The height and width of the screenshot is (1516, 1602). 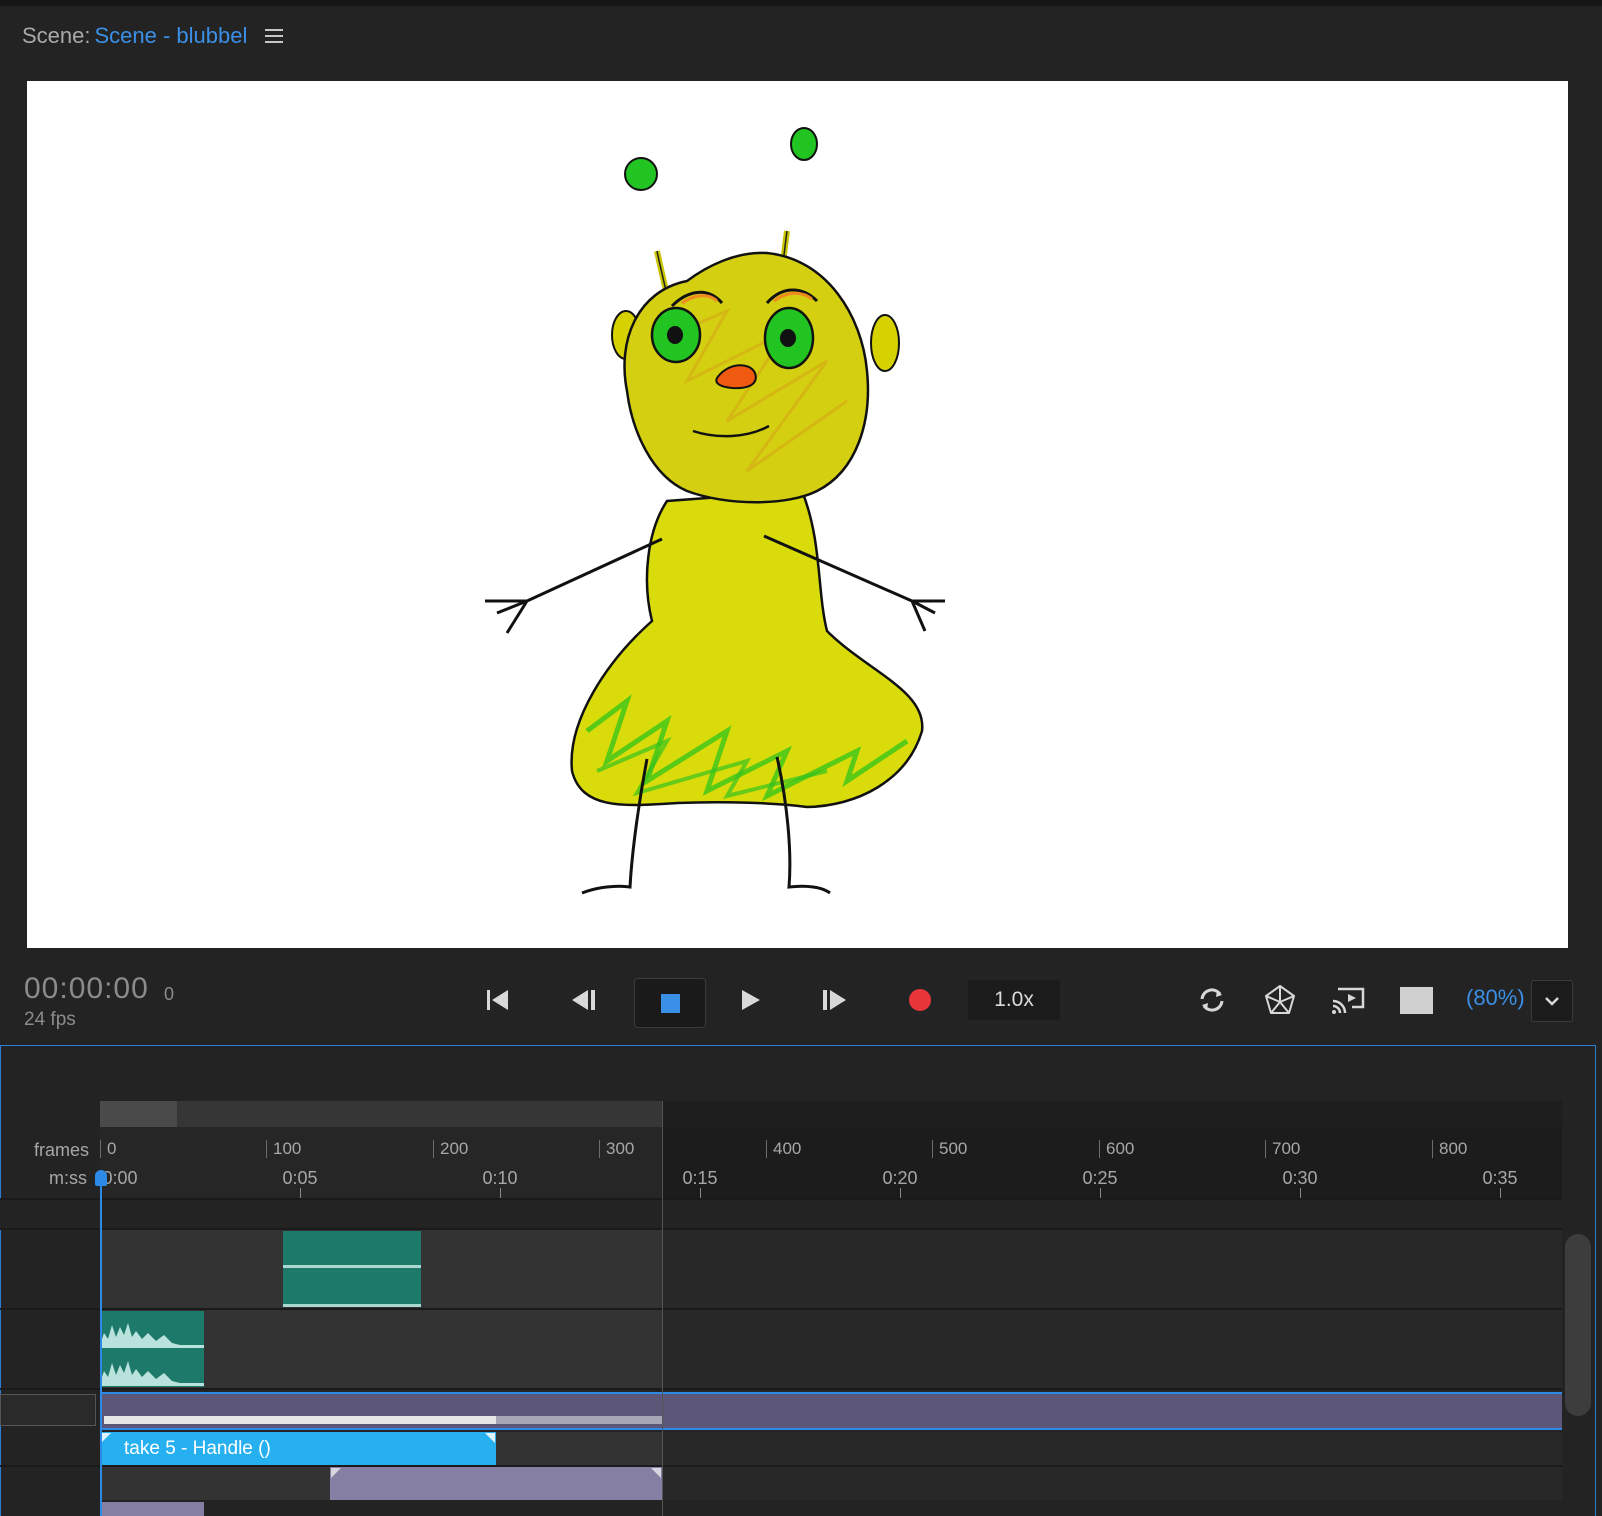 I want to click on chevron-down-icon, so click(x=1552, y=1001).